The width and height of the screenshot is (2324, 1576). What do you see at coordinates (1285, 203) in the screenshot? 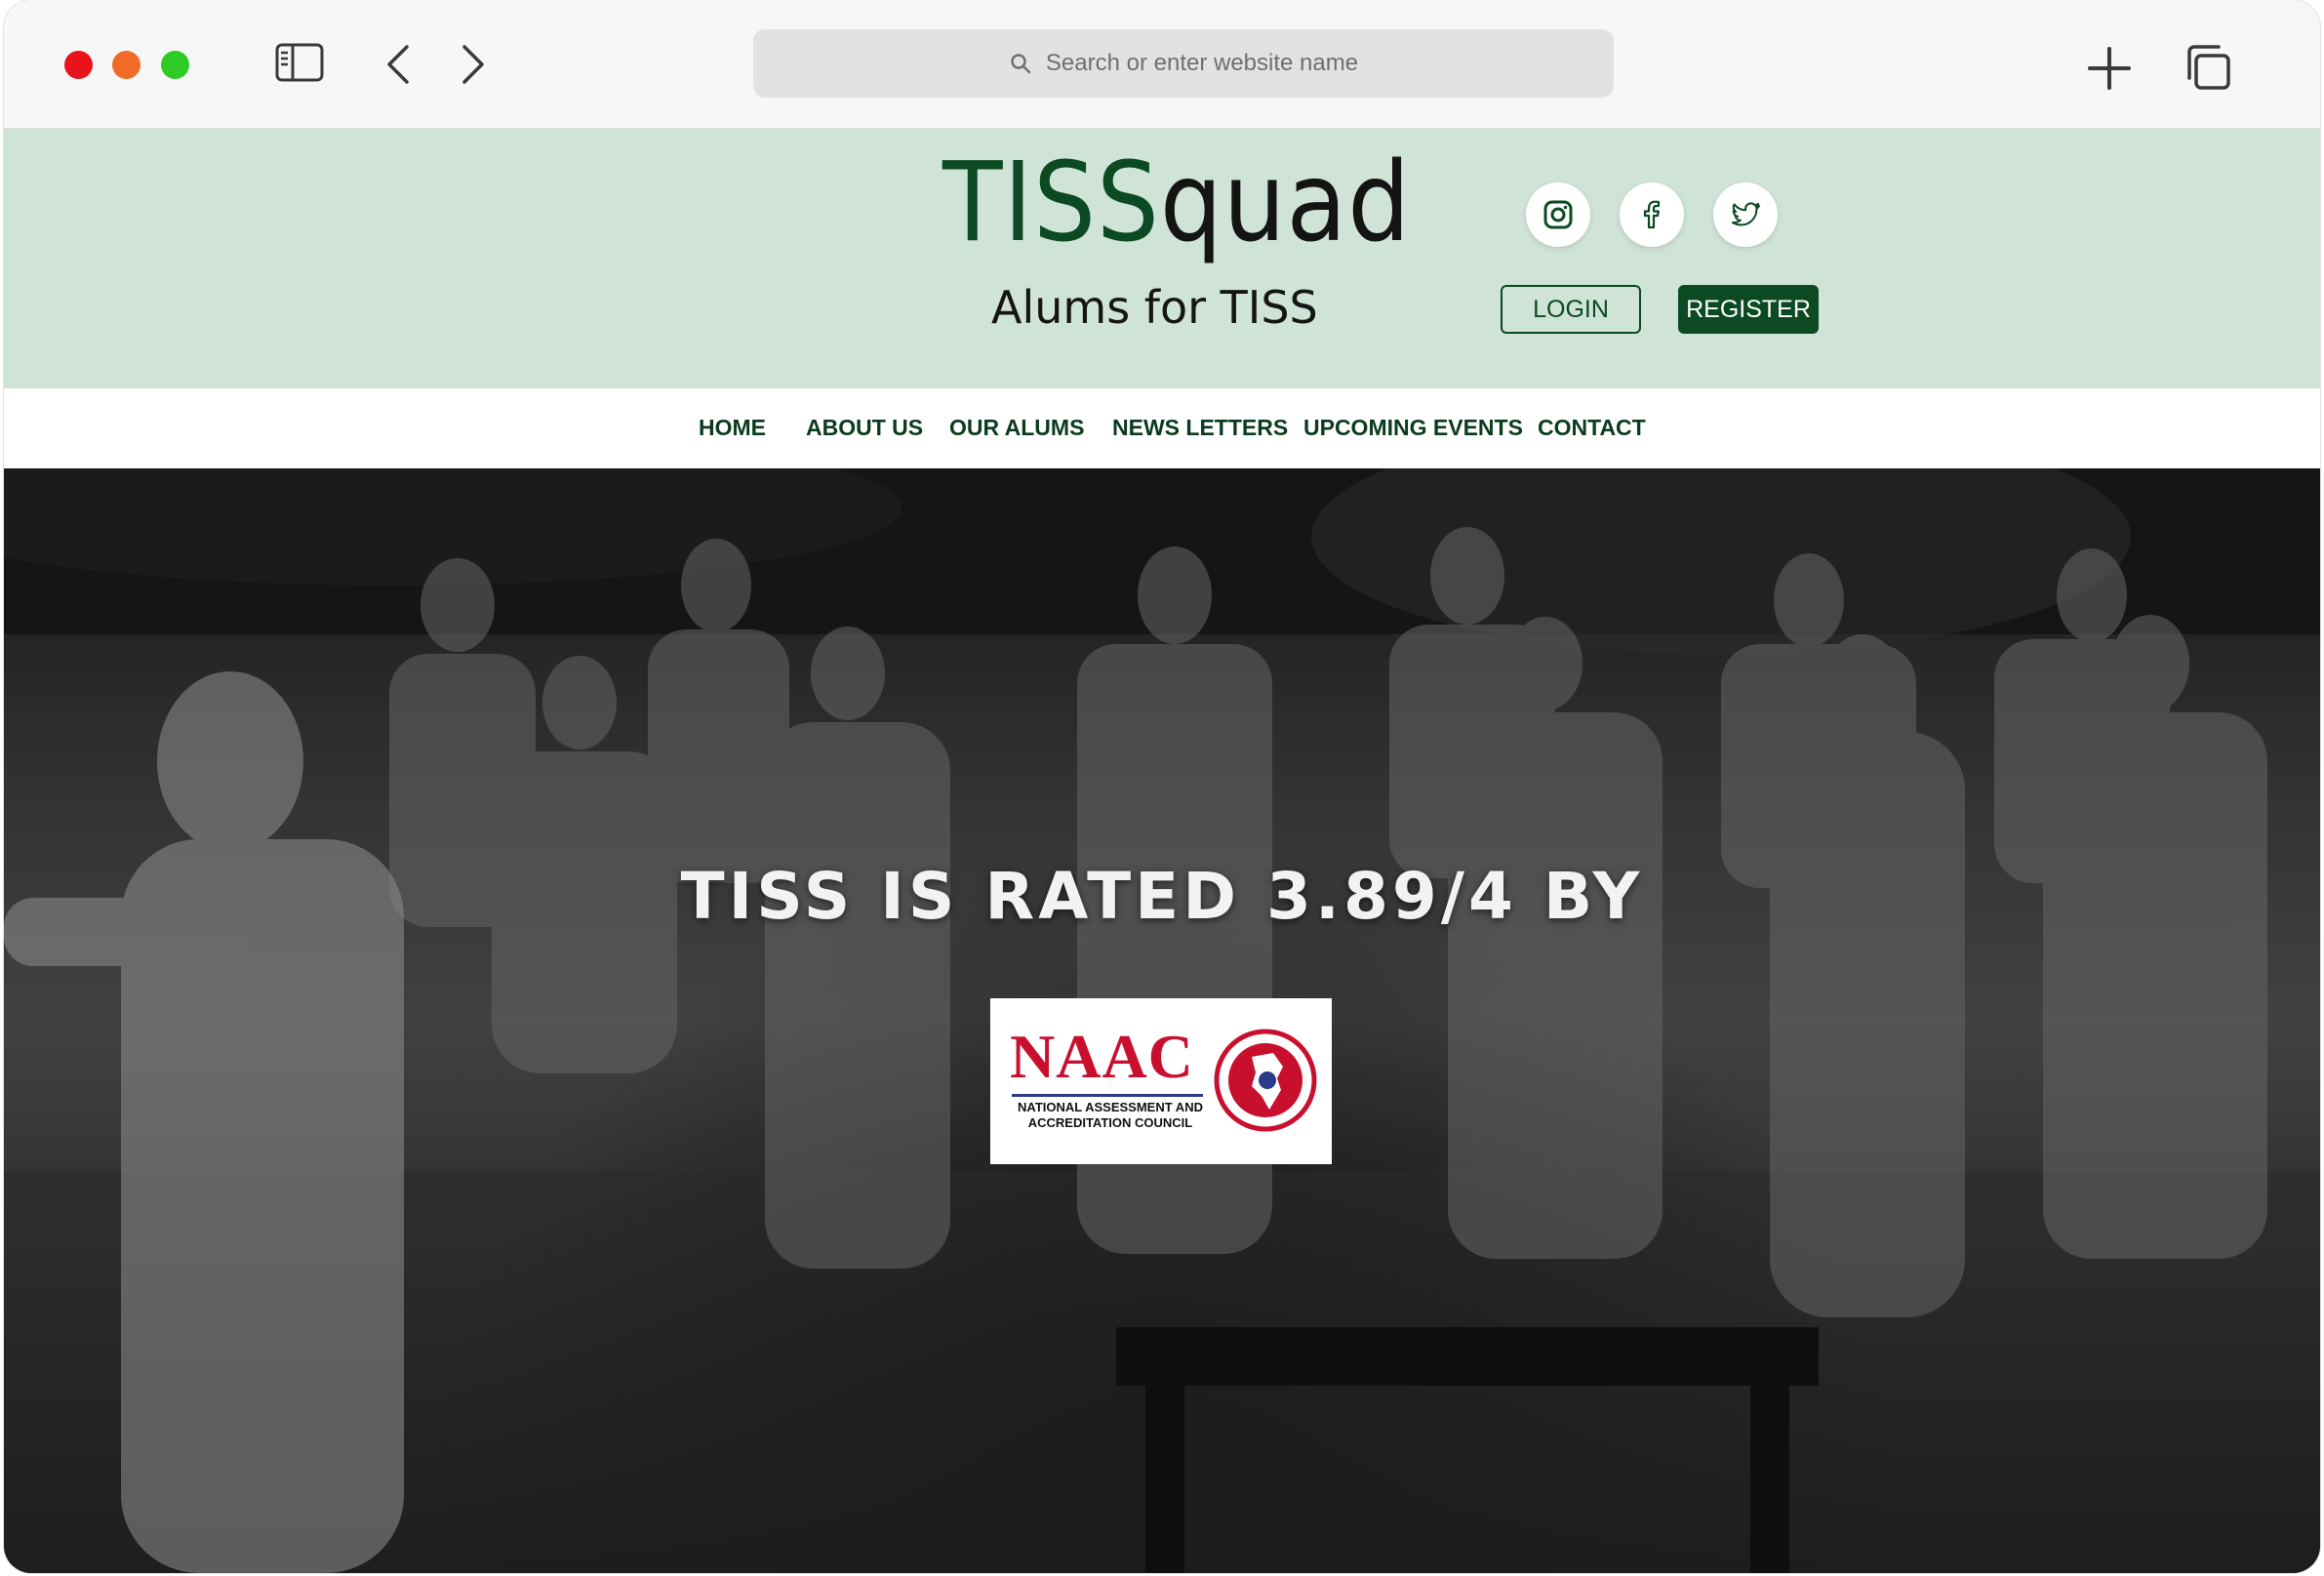
I see `logo-part-quad: quad` at bounding box center [1285, 203].